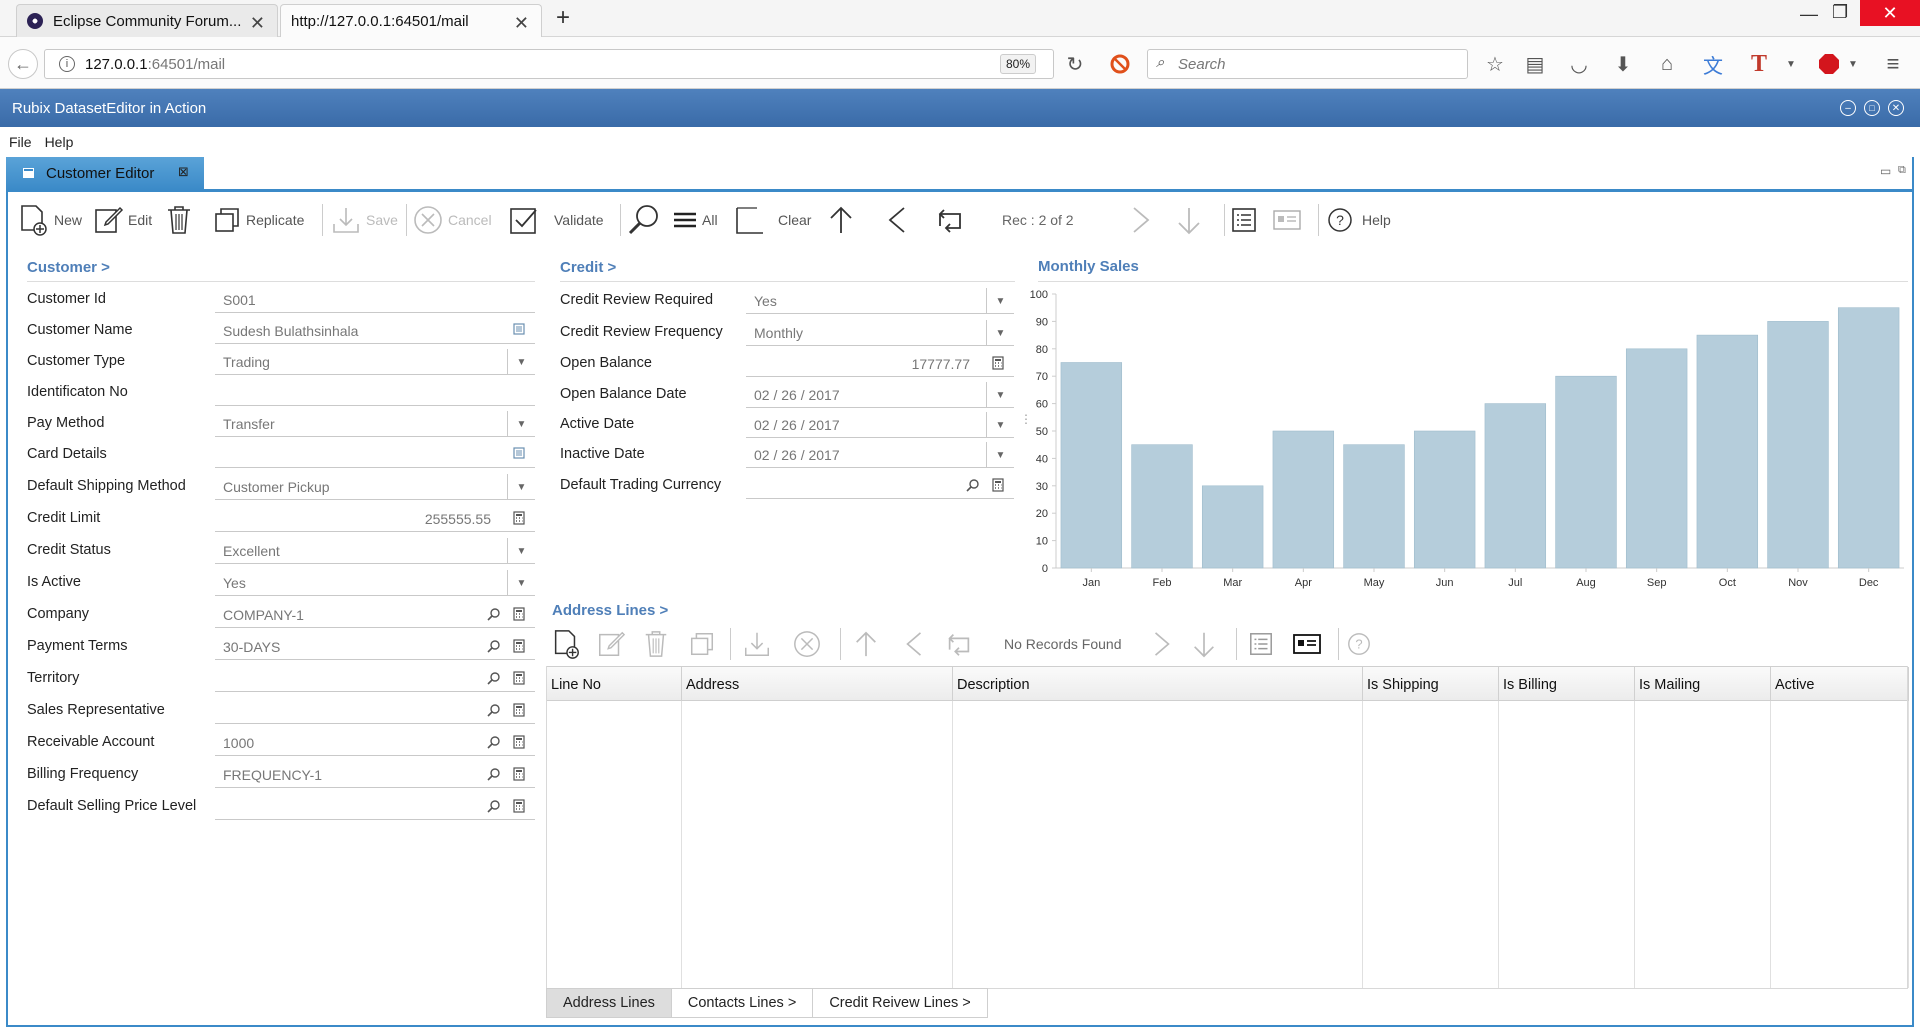 The width and height of the screenshot is (1920, 1032). What do you see at coordinates (375, 551) in the screenshot?
I see `credit-status-select: Excellent ▼` at bounding box center [375, 551].